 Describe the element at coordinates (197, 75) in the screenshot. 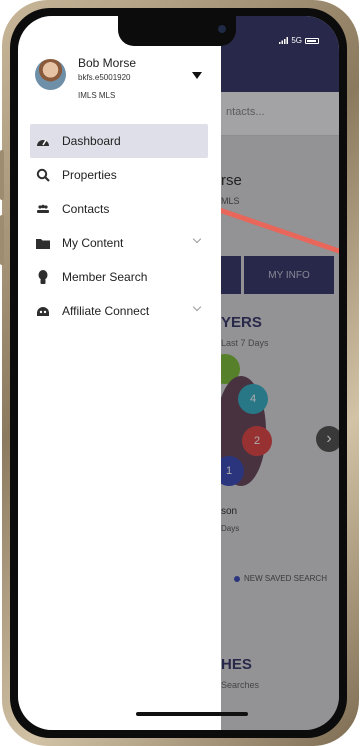

I see `caret-down-icon` at that location.